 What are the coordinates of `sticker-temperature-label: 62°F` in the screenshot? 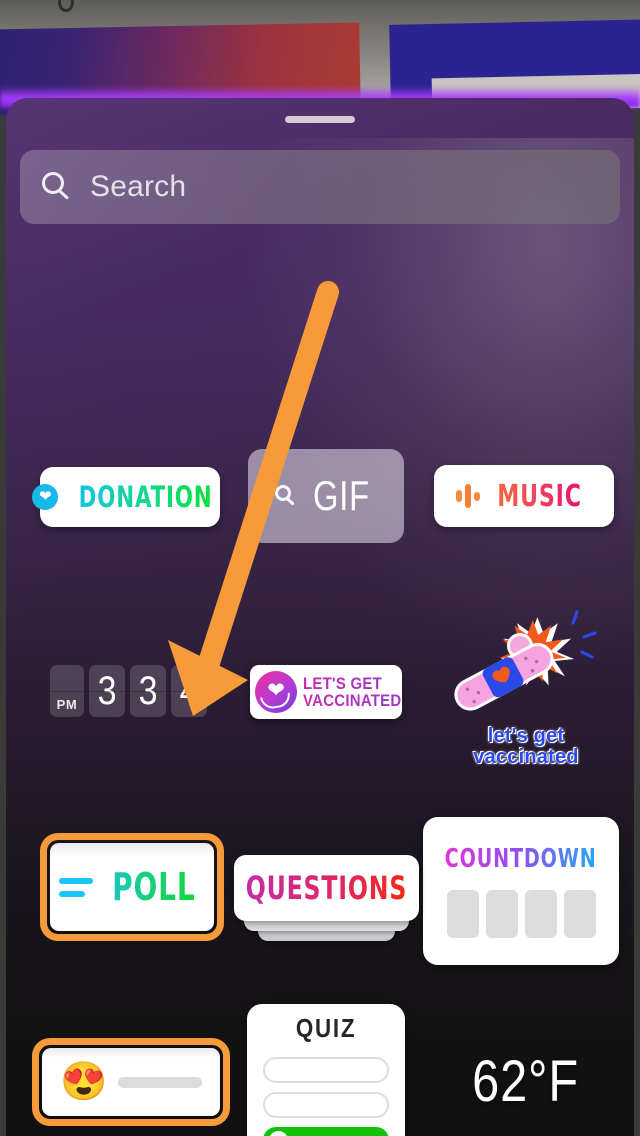 It's located at (526, 1081).